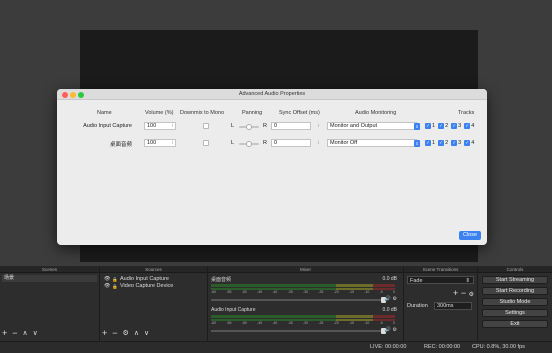  Describe the element at coordinates (467, 281) in the screenshot. I see `chevron-down-icon: ⇕` at that location.